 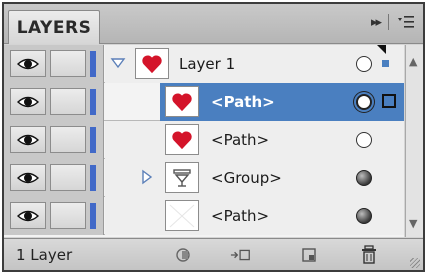 I want to click on resize-grip-icon, so click(x=415, y=263).